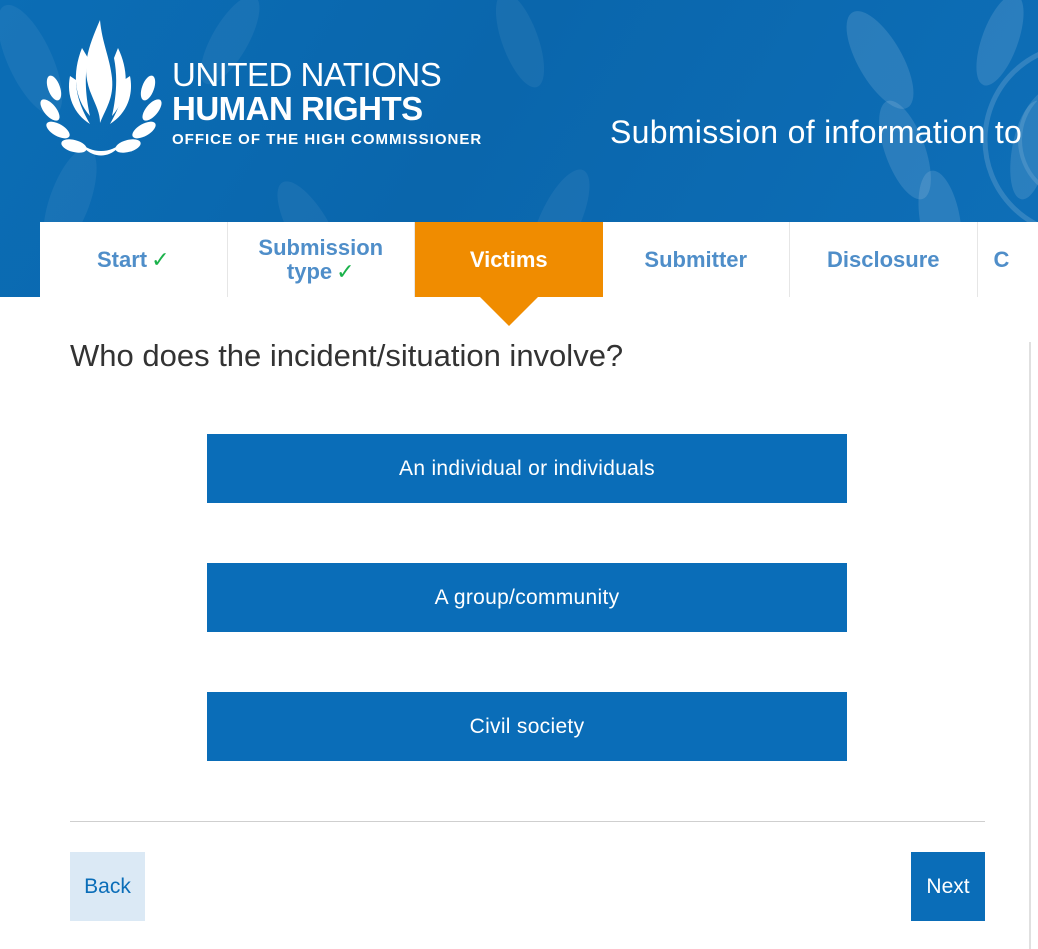  What do you see at coordinates (527, 726) in the screenshot?
I see `option-civil-society-button: Civil society` at bounding box center [527, 726].